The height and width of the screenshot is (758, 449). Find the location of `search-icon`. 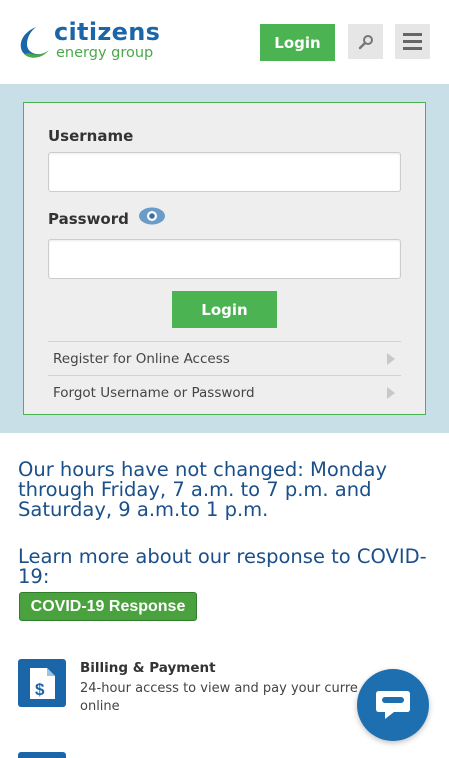

search-icon is located at coordinates (365, 41).